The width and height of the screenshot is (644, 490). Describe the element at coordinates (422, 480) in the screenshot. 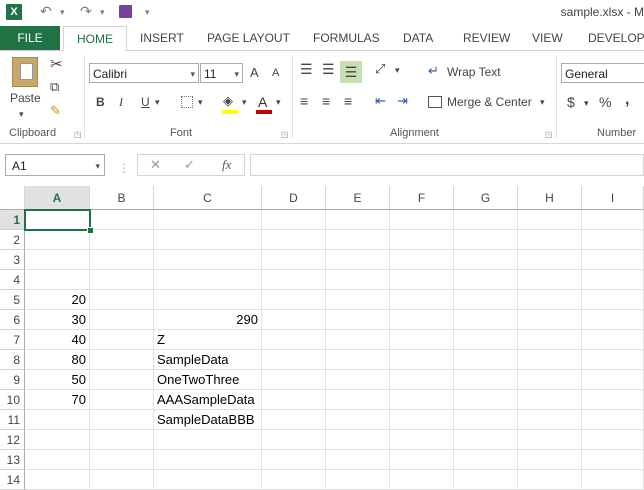

I see `cell-f14` at that location.